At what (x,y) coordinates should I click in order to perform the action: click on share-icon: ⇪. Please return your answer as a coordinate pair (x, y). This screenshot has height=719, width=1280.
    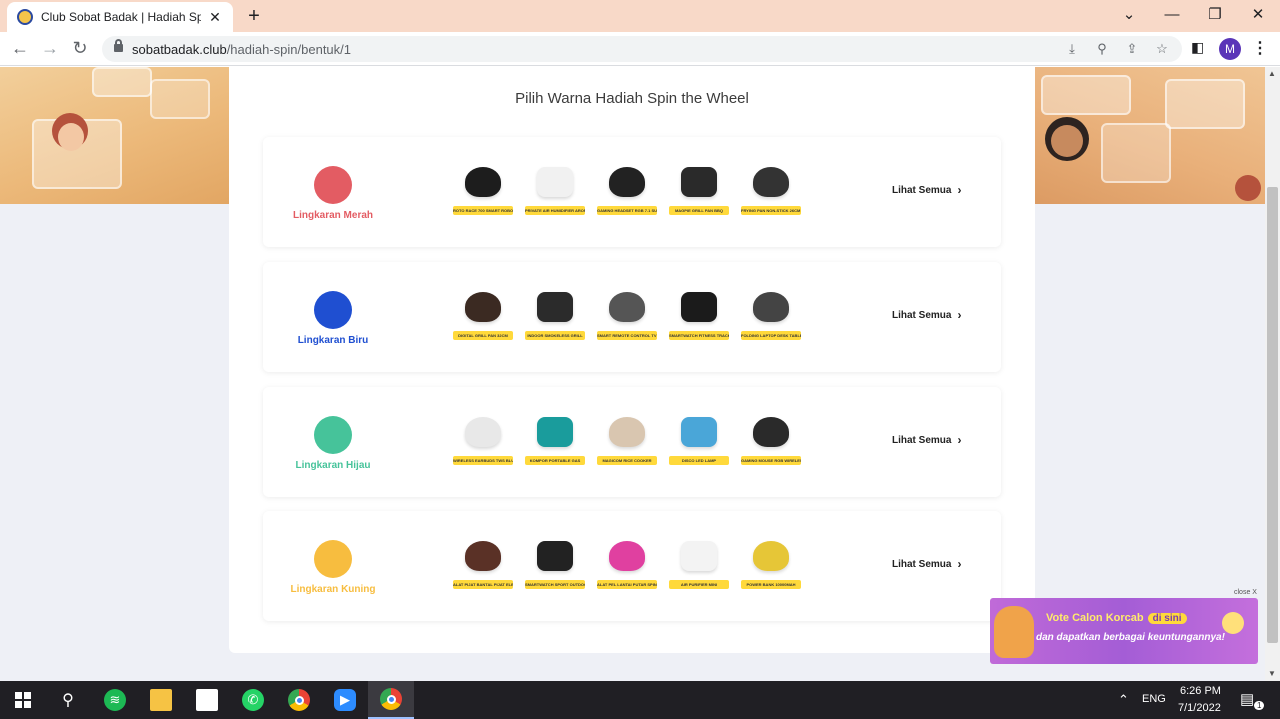
    Looking at the image, I should click on (1132, 49).